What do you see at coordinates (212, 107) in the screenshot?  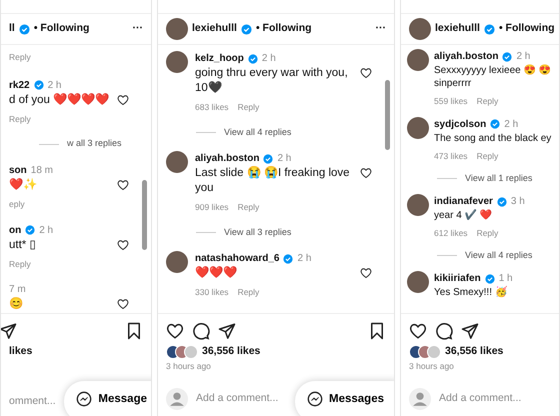 I see `like-count: 683 likes` at bounding box center [212, 107].